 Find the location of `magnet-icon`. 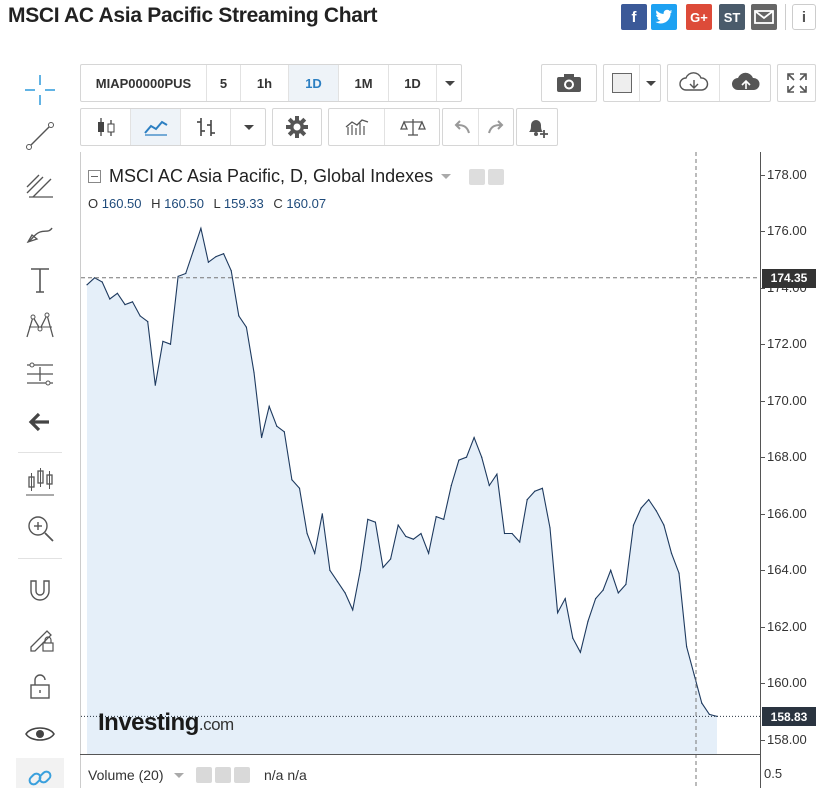

magnet-icon is located at coordinates (40, 590).